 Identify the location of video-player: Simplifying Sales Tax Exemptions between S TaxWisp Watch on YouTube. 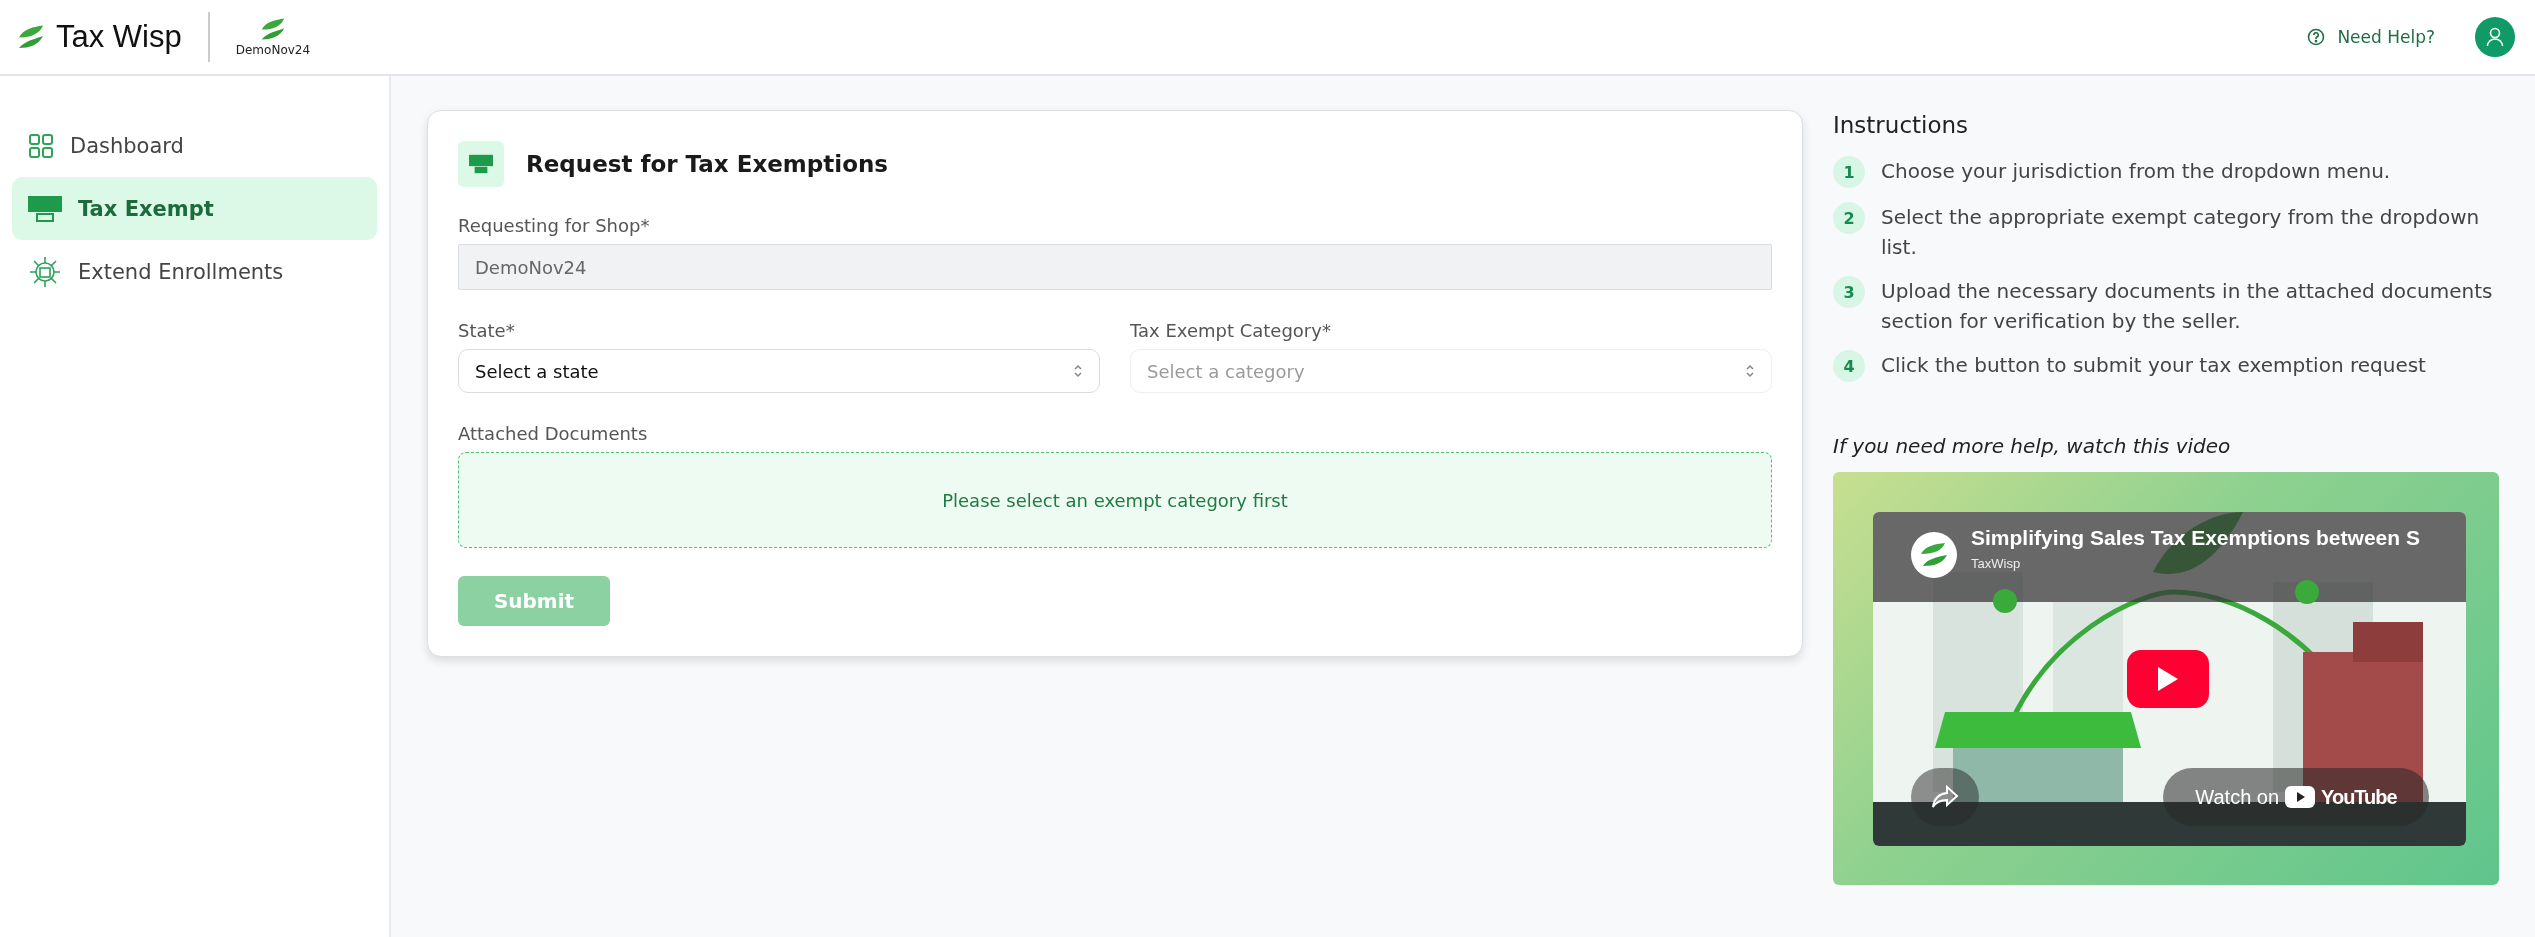
(2169, 679).